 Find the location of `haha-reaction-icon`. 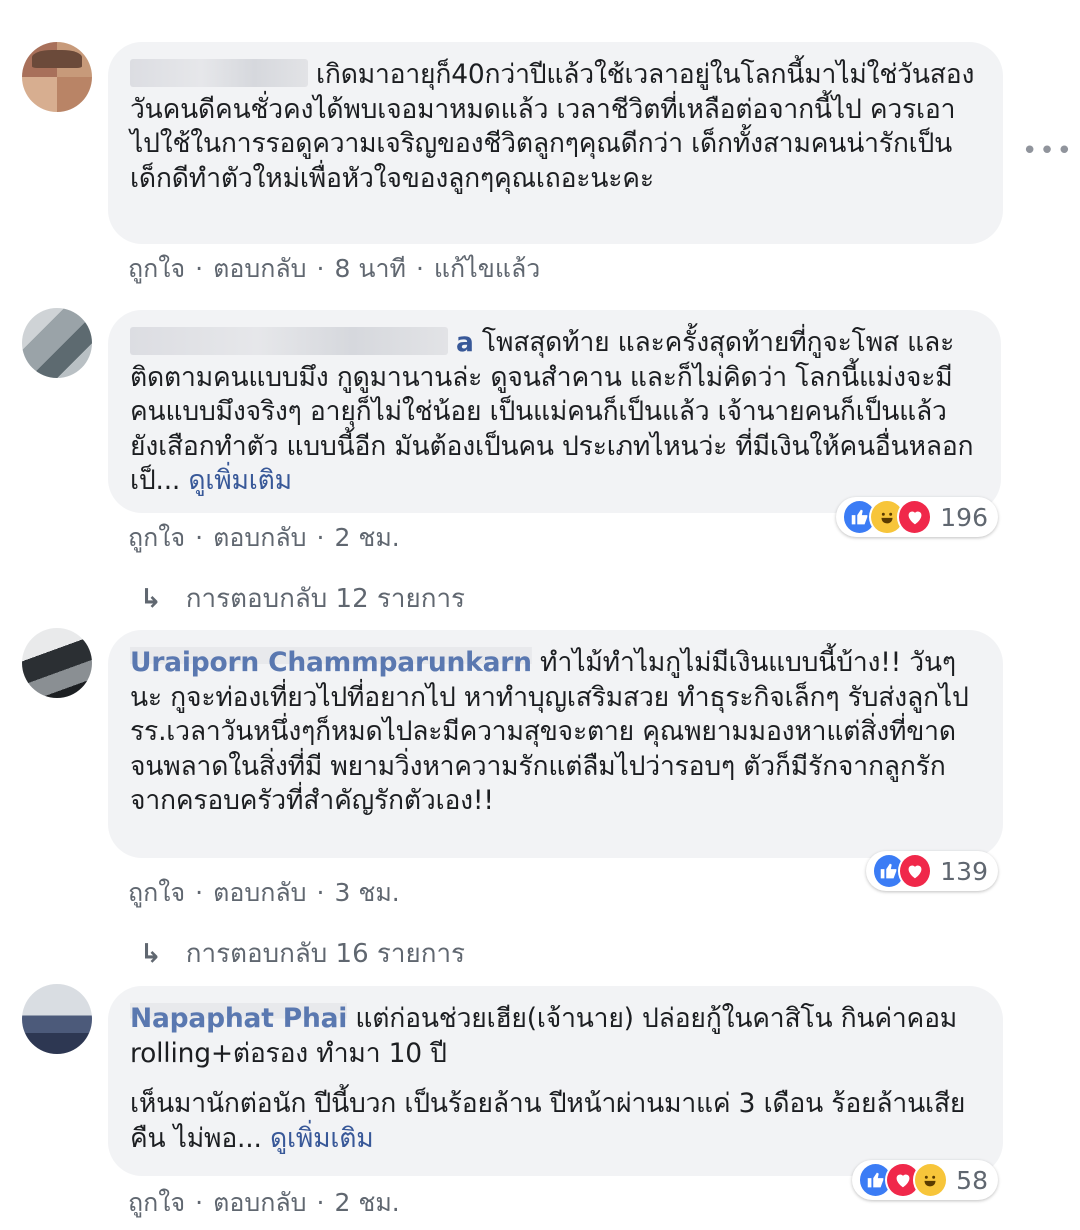

haha-reaction-icon is located at coordinates (930, 1180).